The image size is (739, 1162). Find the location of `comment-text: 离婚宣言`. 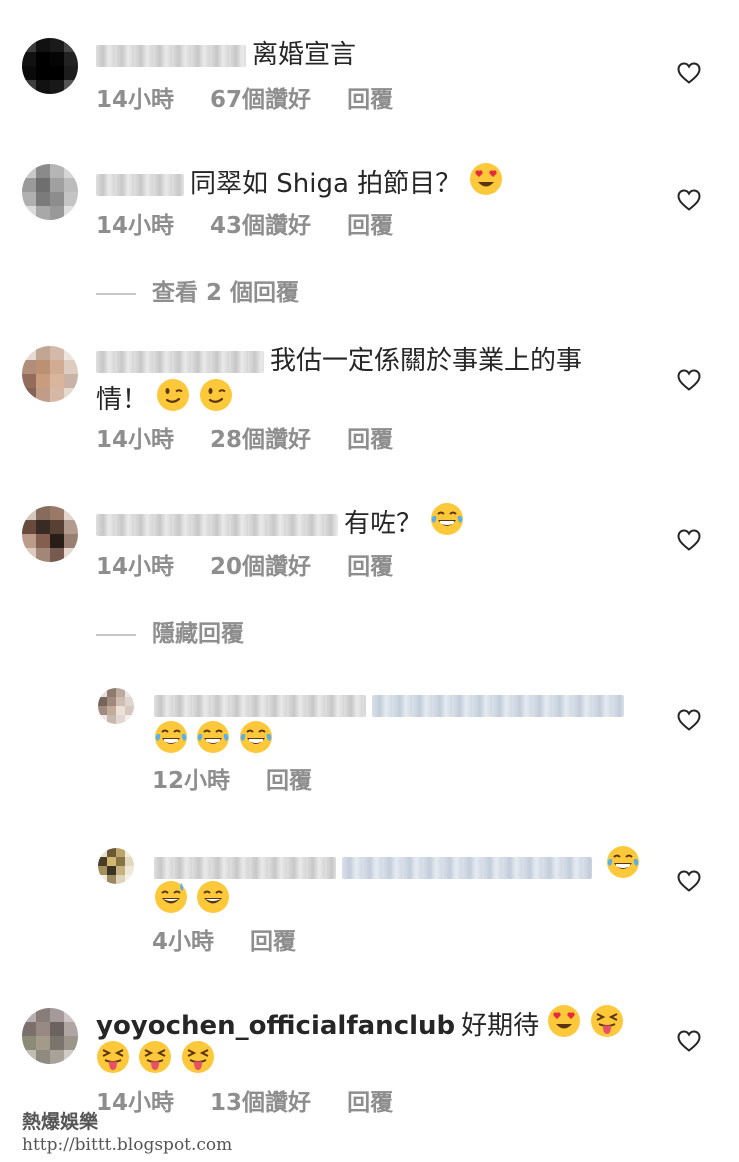

comment-text: 离婚宣言 is located at coordinates (226, 55).